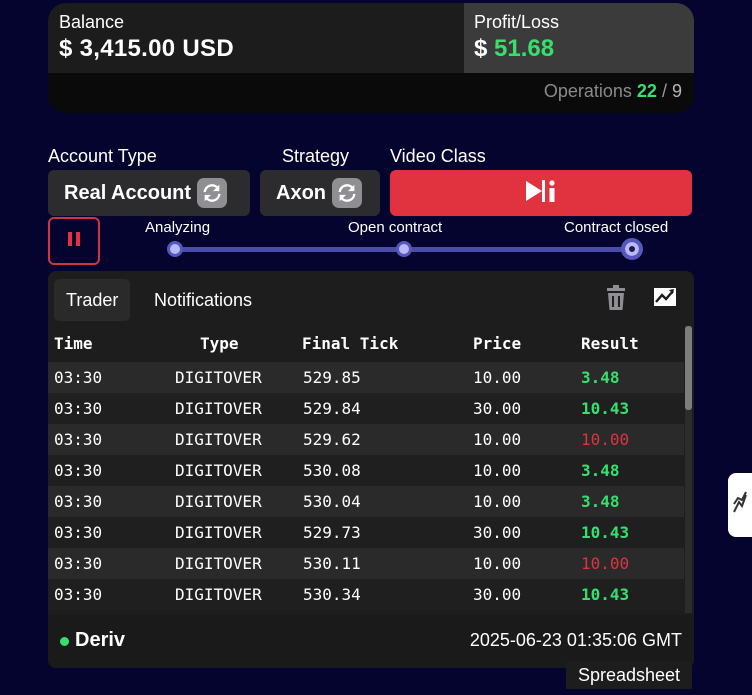 This screenshot has width=752, height=695. Describe the element at coordinates (332, 563) in the screenshot. I see `cell-final-tick: 530.11` at that location.